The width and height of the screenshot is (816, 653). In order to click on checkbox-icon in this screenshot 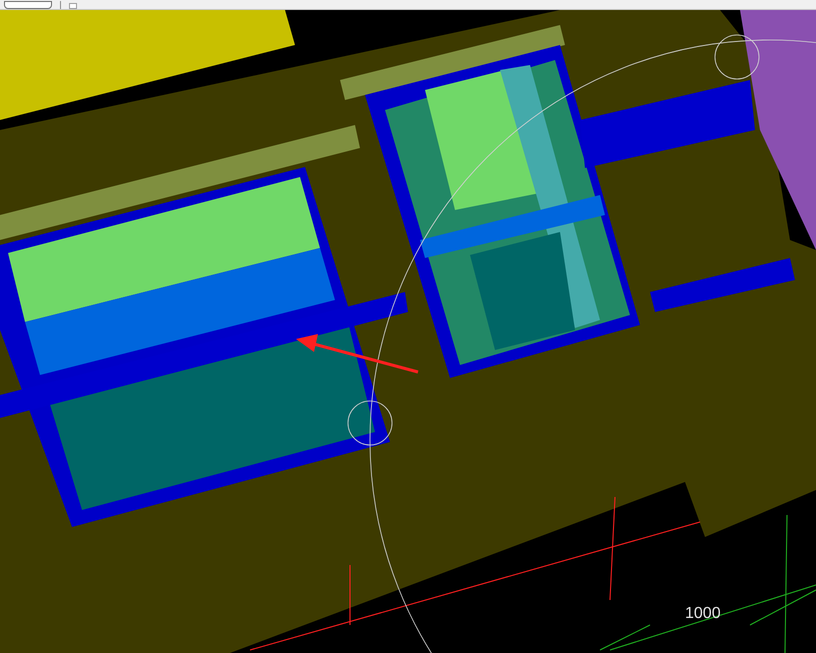, I will do `click(73, 6)`.